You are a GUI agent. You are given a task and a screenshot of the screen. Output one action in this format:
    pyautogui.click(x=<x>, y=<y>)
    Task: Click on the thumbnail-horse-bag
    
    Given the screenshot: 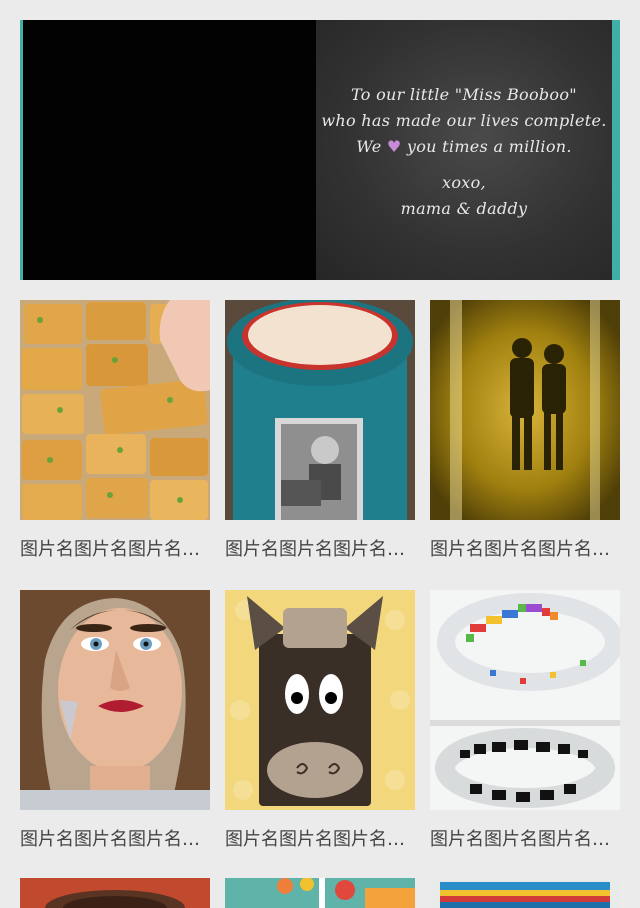 What is the action you would take?
    pyautogui.click(x=320, y=700)
    